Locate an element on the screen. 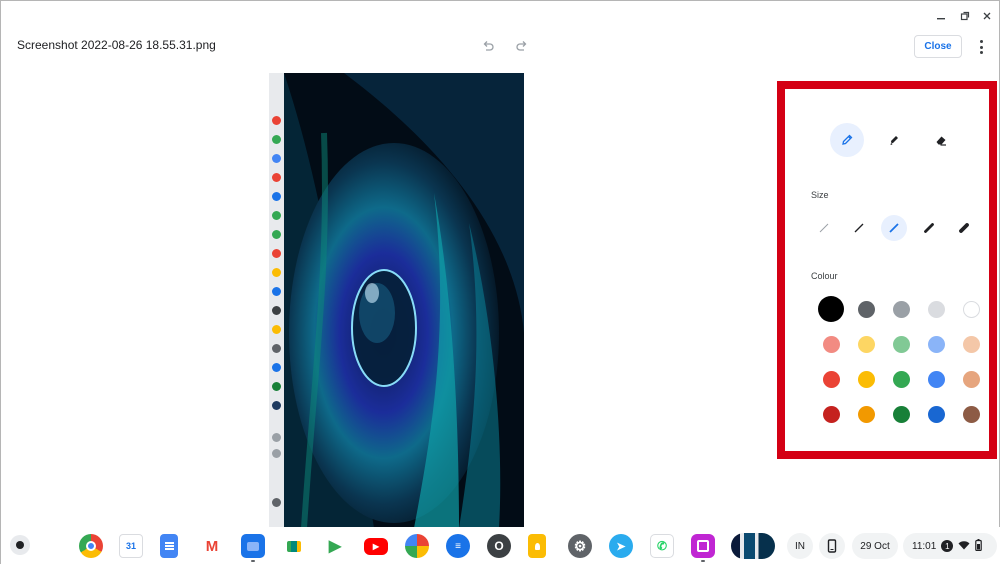 The width and height of the screenshot is (1000, 564). redo-icon is located at coordinates (522, 46).